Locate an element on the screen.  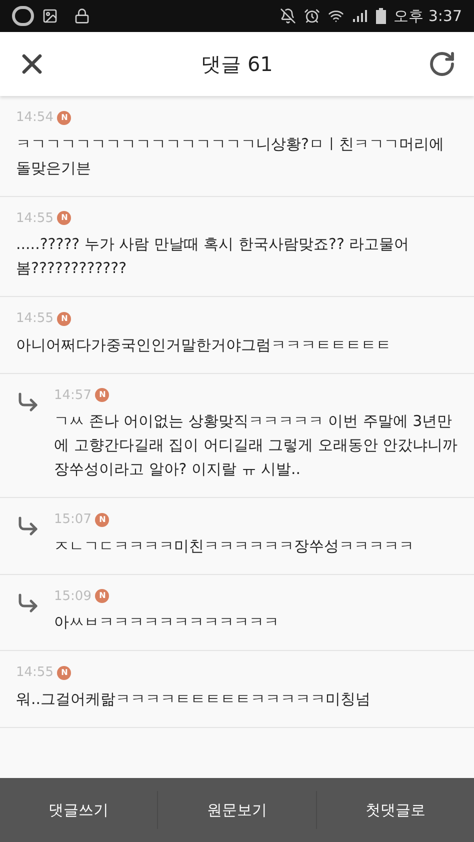
comment-text: ㅈㄴㄱㄷㅋㅋㅋㅋ미친ㅋㅋㅋㅋㅋㅋ장쑤성ㅋㅋㅋㅋㅋ is located at coordinates (234, 546).